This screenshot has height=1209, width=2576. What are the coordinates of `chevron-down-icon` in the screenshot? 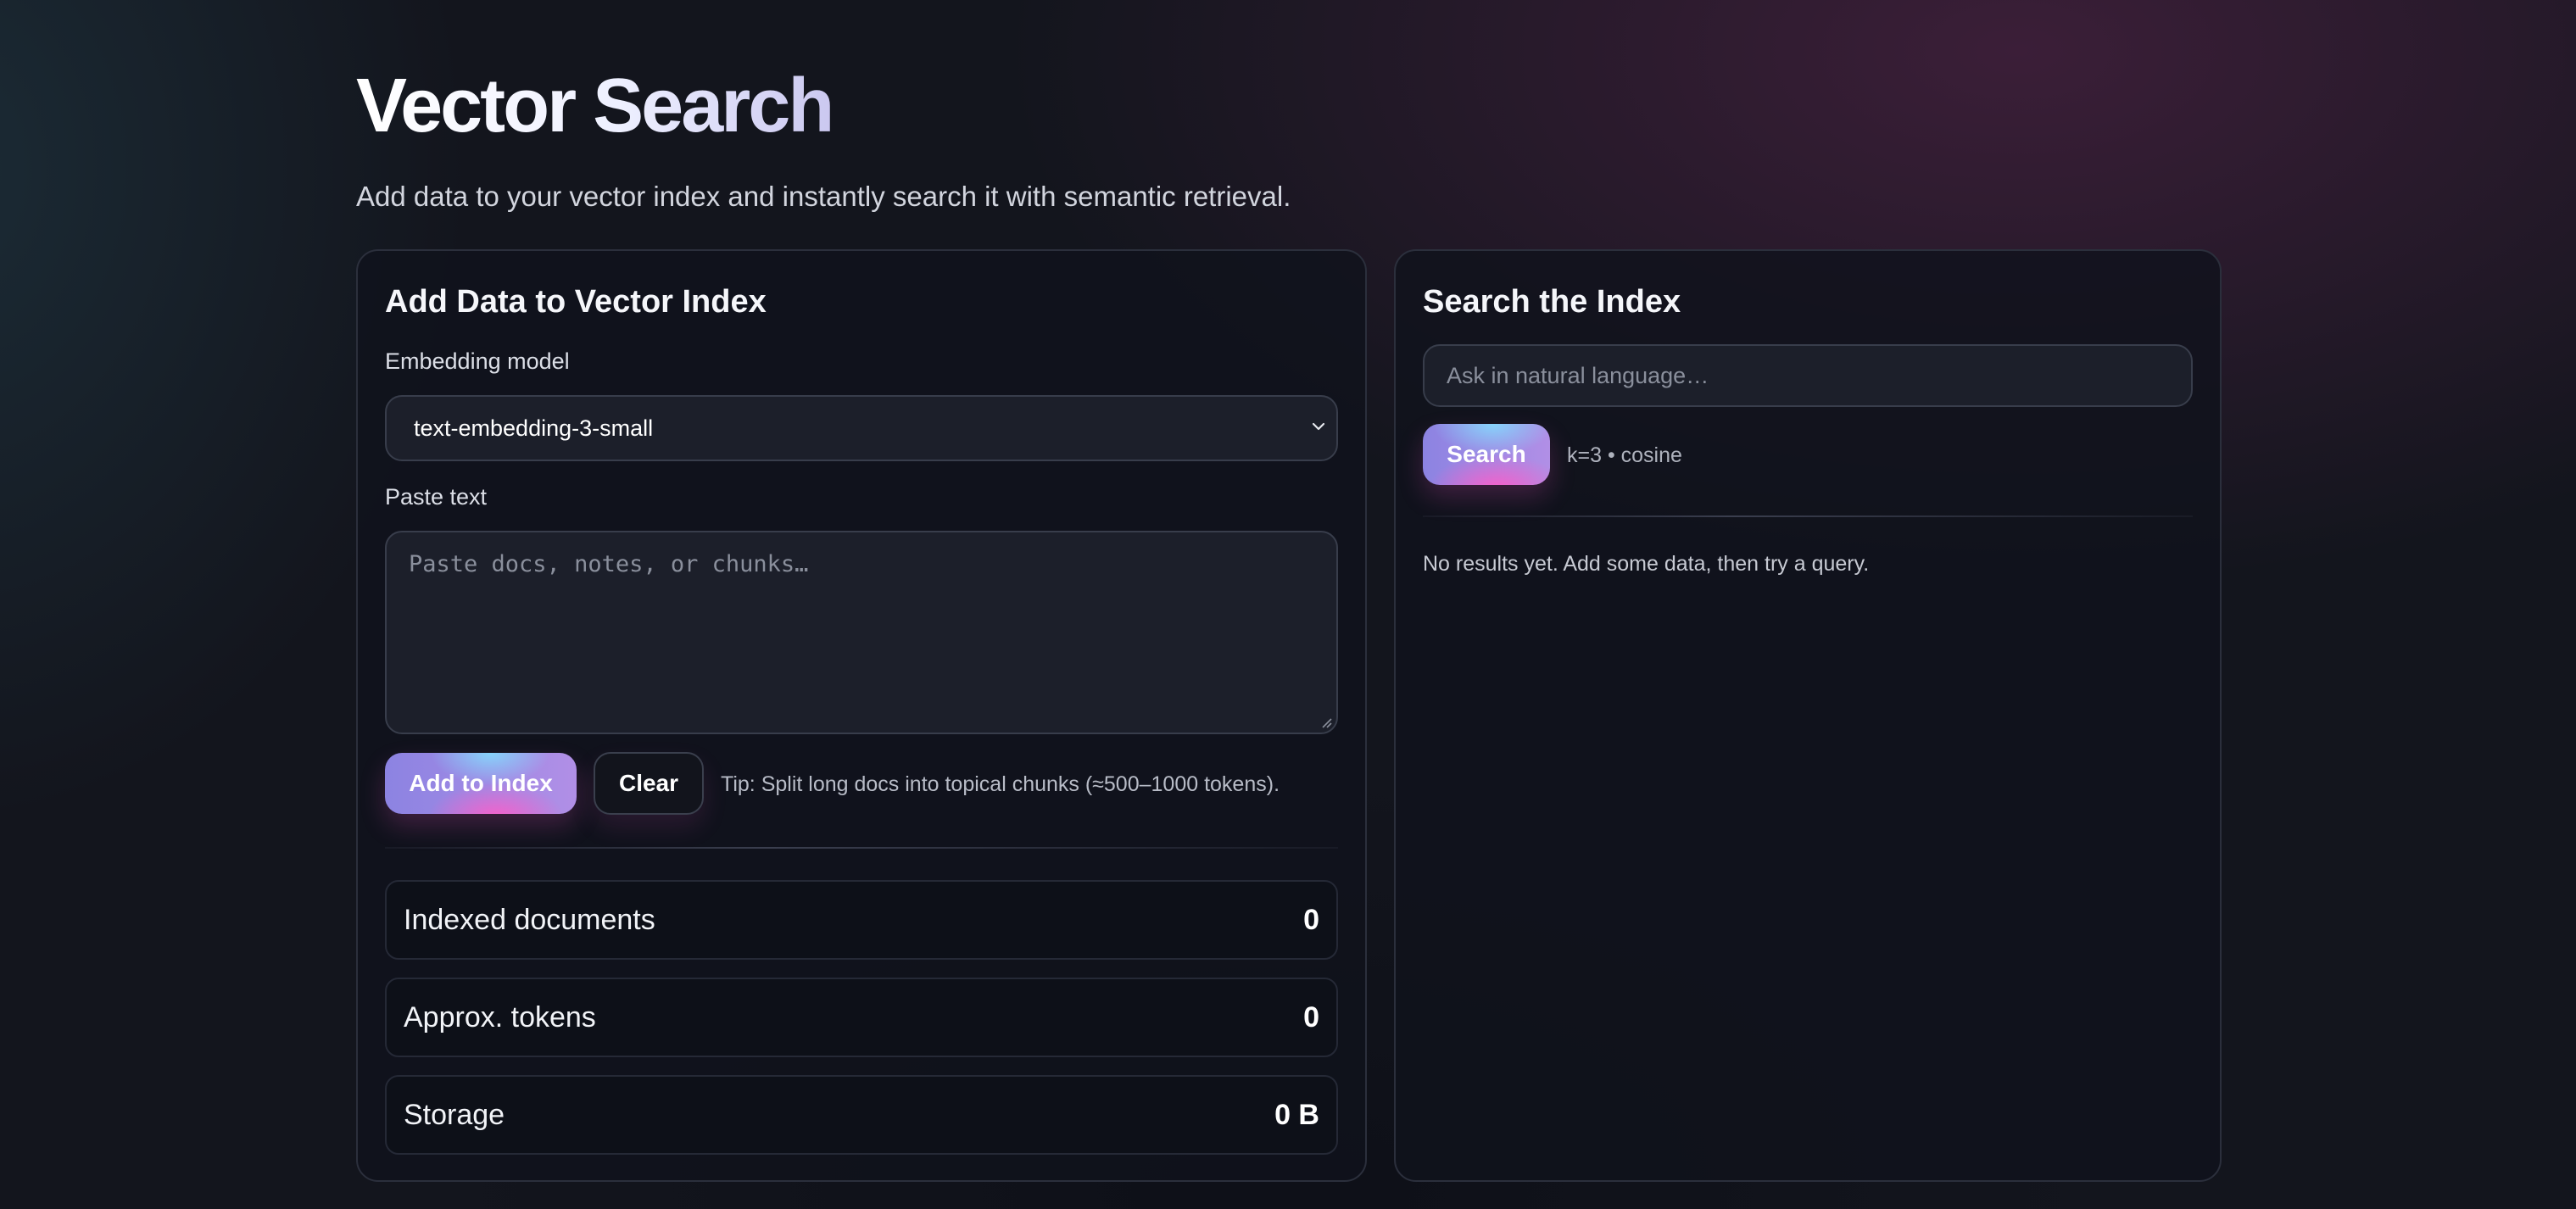 It's located at (1318, 426).